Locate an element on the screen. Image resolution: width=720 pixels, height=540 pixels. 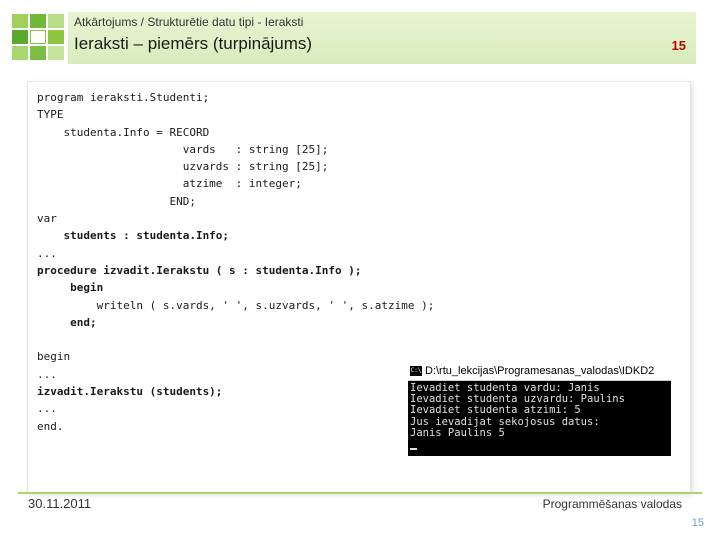
code-line: end; is located at coordinates (67, 322).